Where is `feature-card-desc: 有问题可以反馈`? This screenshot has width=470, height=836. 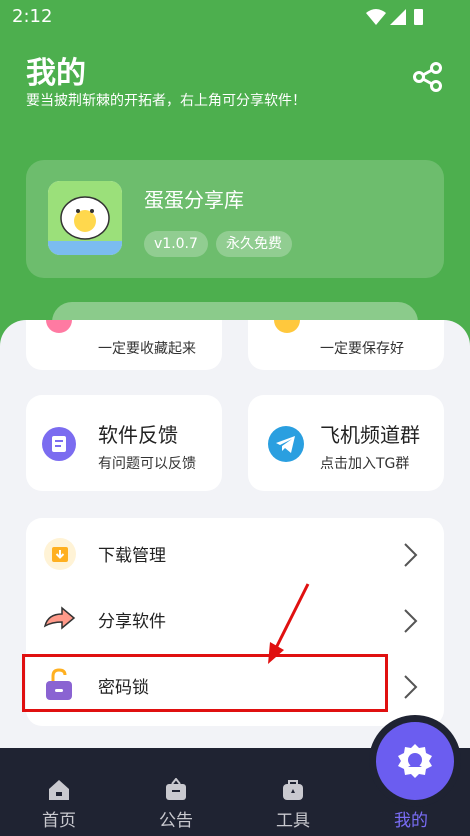
feature-card-desc: 有问题可以反馈 is located at coordinates (147, 464).